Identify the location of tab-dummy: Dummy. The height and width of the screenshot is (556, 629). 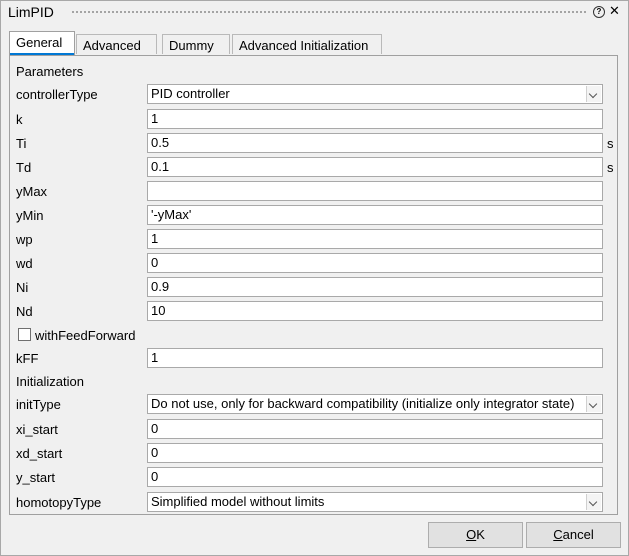
(196, 44).